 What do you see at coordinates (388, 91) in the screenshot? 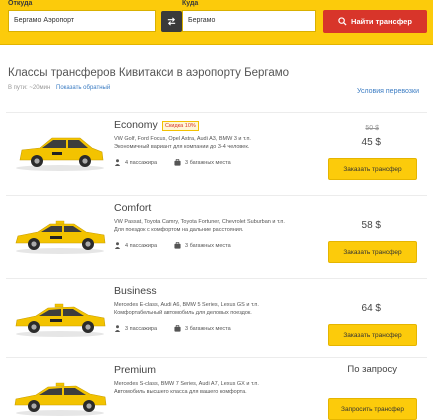
I see `conditions-link: Условия перевозки` at bounding box center [388, 91].